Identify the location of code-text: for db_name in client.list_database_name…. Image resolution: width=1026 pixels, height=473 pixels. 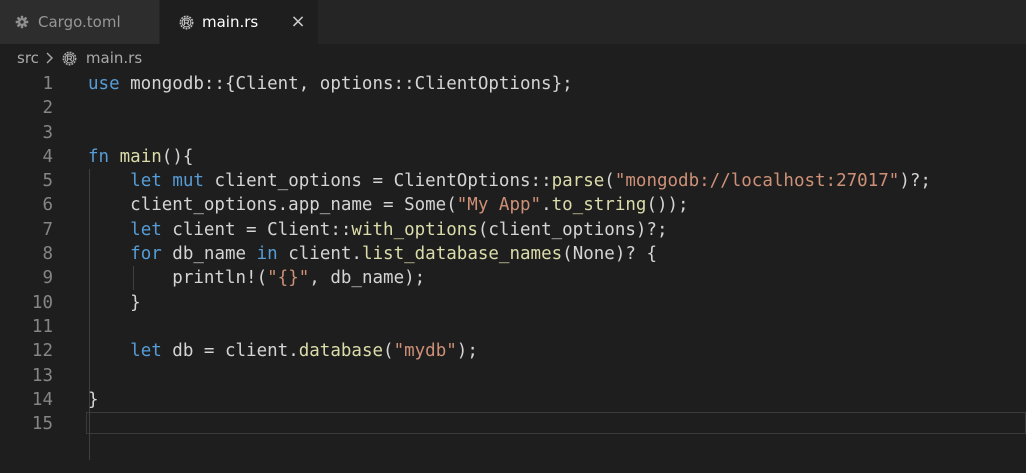
(372, 254).